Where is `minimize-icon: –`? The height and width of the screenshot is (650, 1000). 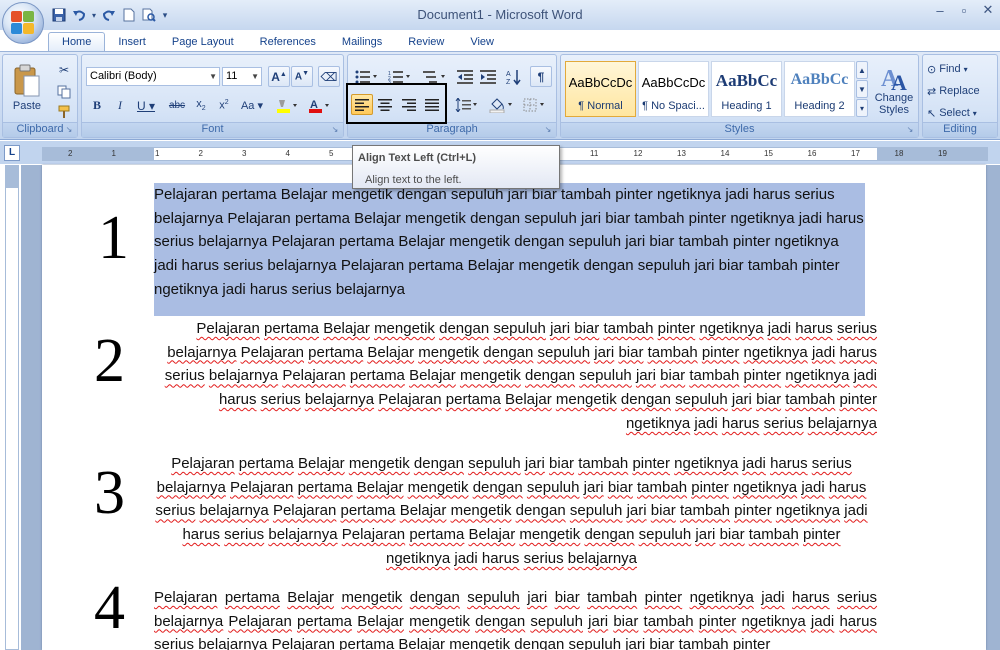 minimize-icon: – is located at coordinates (940, 10).